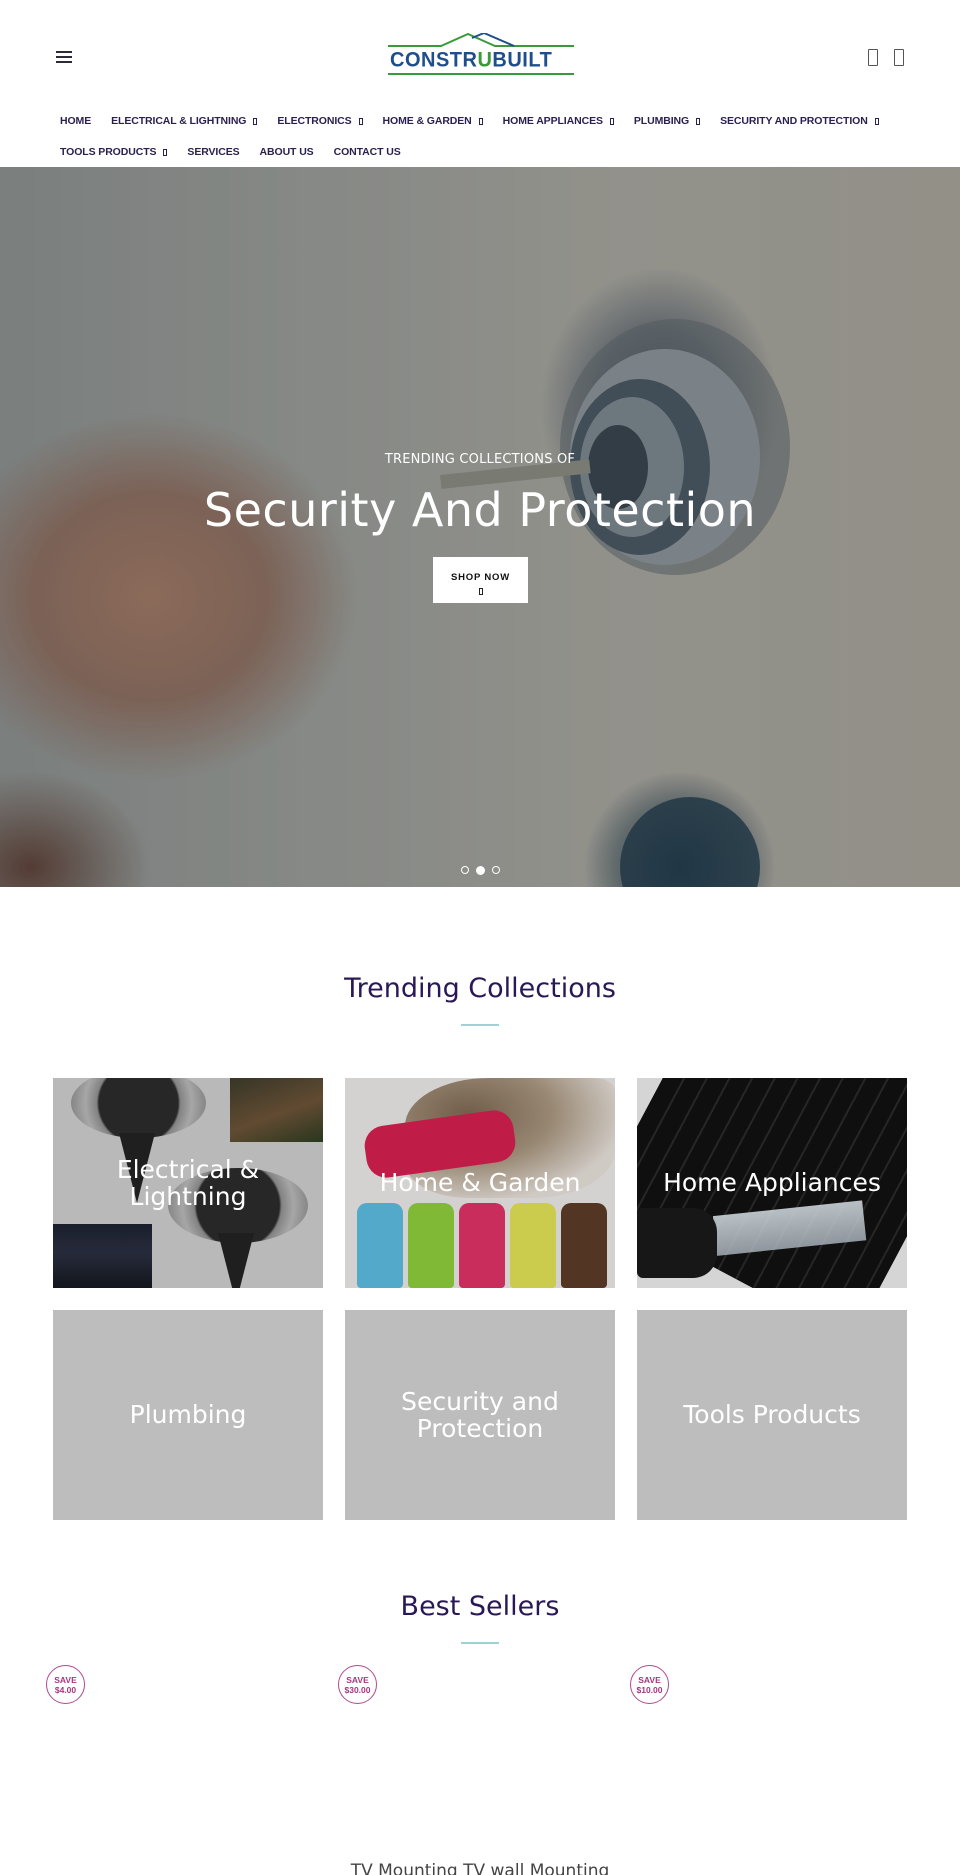 The height and width of the screenshot is (1875, 960). Describe the element at coordinates (471, 60) in the screenshot. I see `logo-wordmark: CONSTRUBUILT` at that location.